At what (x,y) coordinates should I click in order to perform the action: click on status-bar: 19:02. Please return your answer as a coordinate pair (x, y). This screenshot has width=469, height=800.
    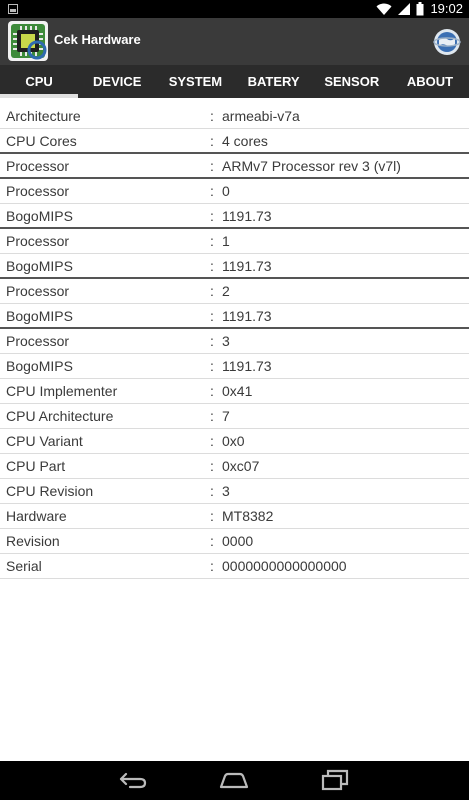
    Looking at the image, I should click on (234, 9).